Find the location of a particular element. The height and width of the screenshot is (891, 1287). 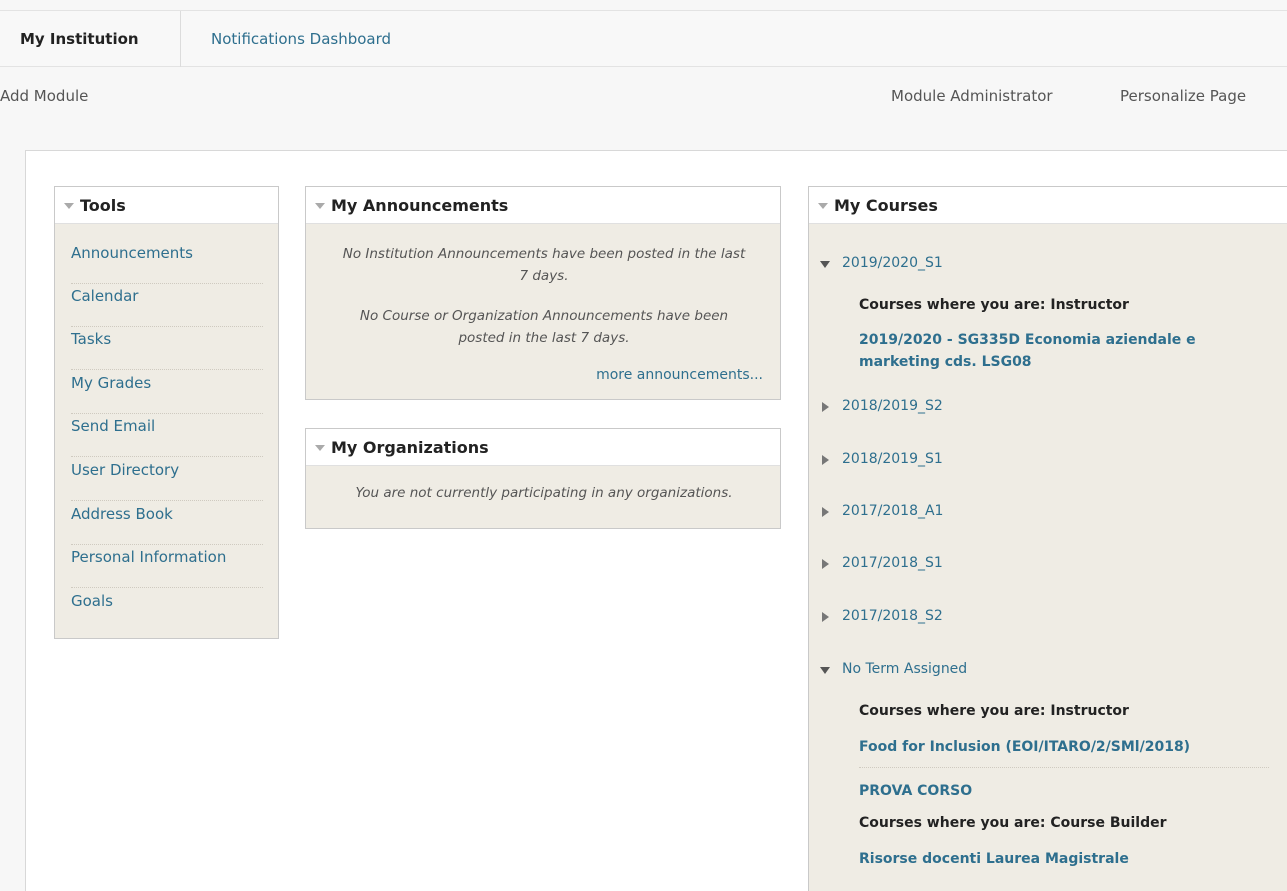

tools-title: Tools is located at coordinates (103, 205).